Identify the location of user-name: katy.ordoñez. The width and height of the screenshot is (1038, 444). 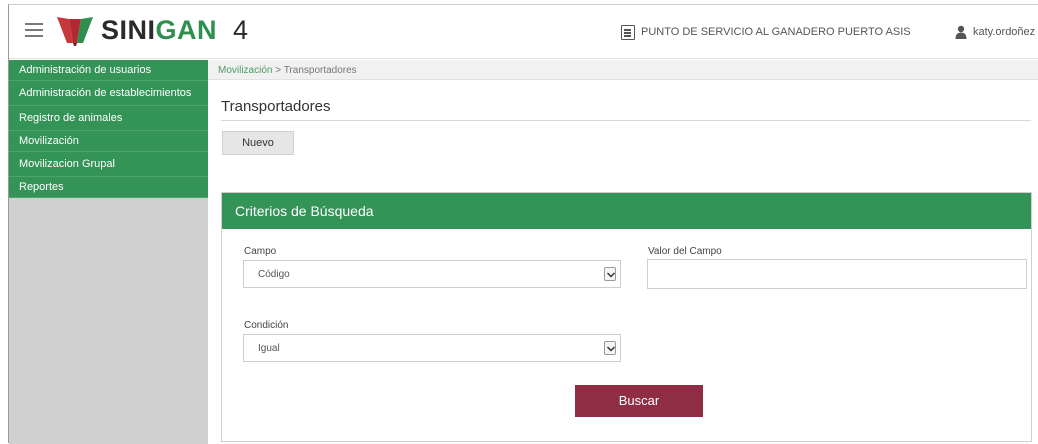
(1005, 32).